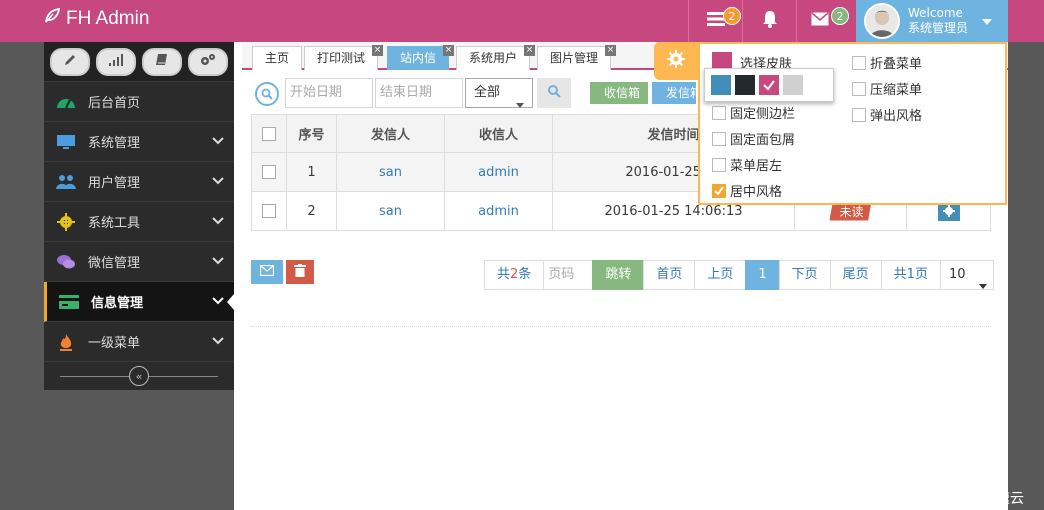 The image size is (1044, 510). Describe the element at coordinates (859, 114) in the screenshot. I see `popup-style-checkbox` at that location.